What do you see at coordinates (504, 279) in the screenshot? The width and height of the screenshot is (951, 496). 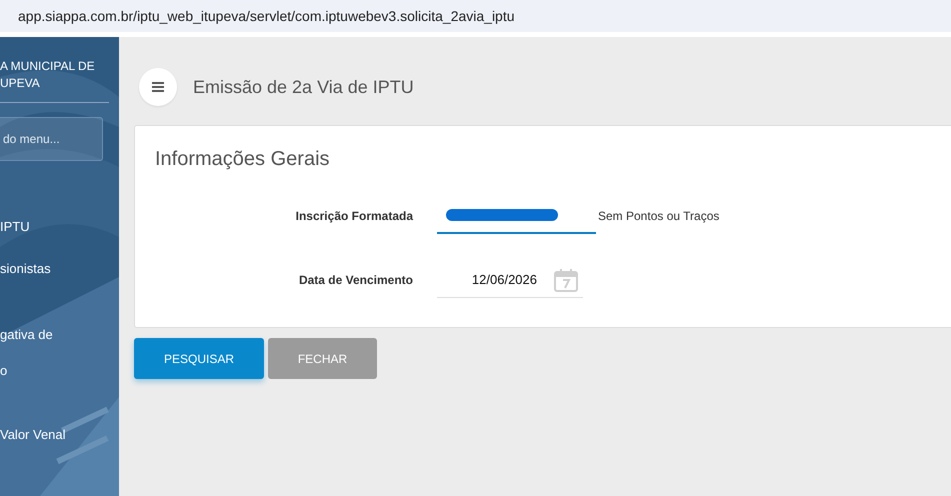 I see `date-value: 12/06/2026` at bounding box center [504, 279].